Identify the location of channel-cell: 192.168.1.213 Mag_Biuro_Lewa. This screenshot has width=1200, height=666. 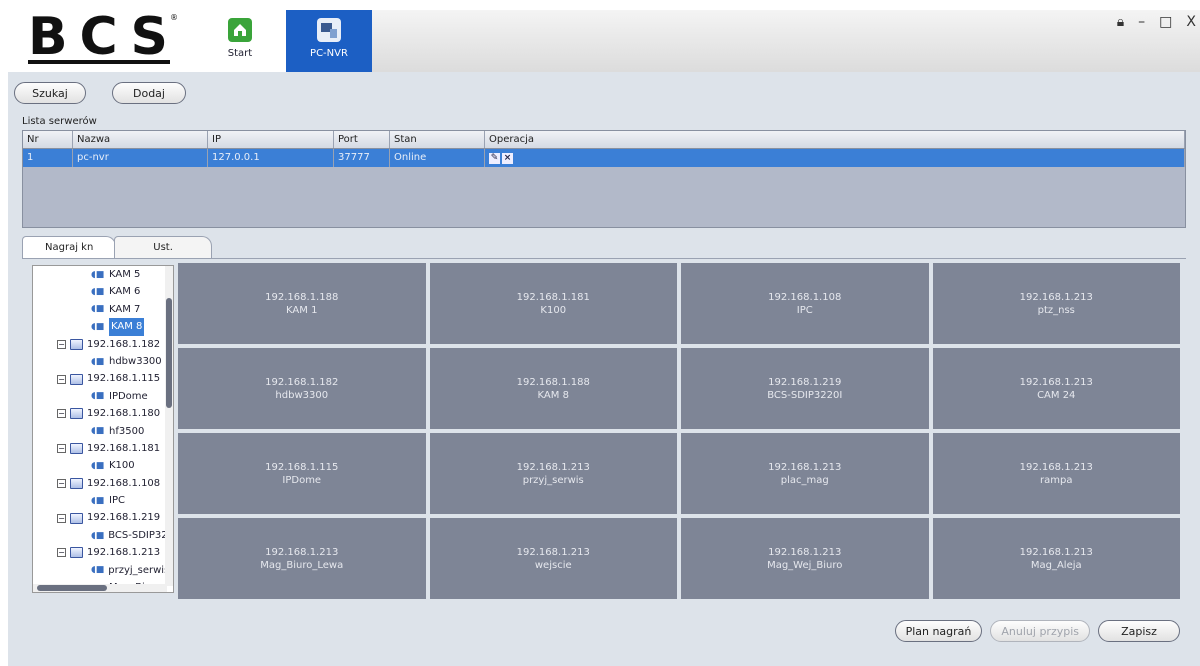
(302, 558).